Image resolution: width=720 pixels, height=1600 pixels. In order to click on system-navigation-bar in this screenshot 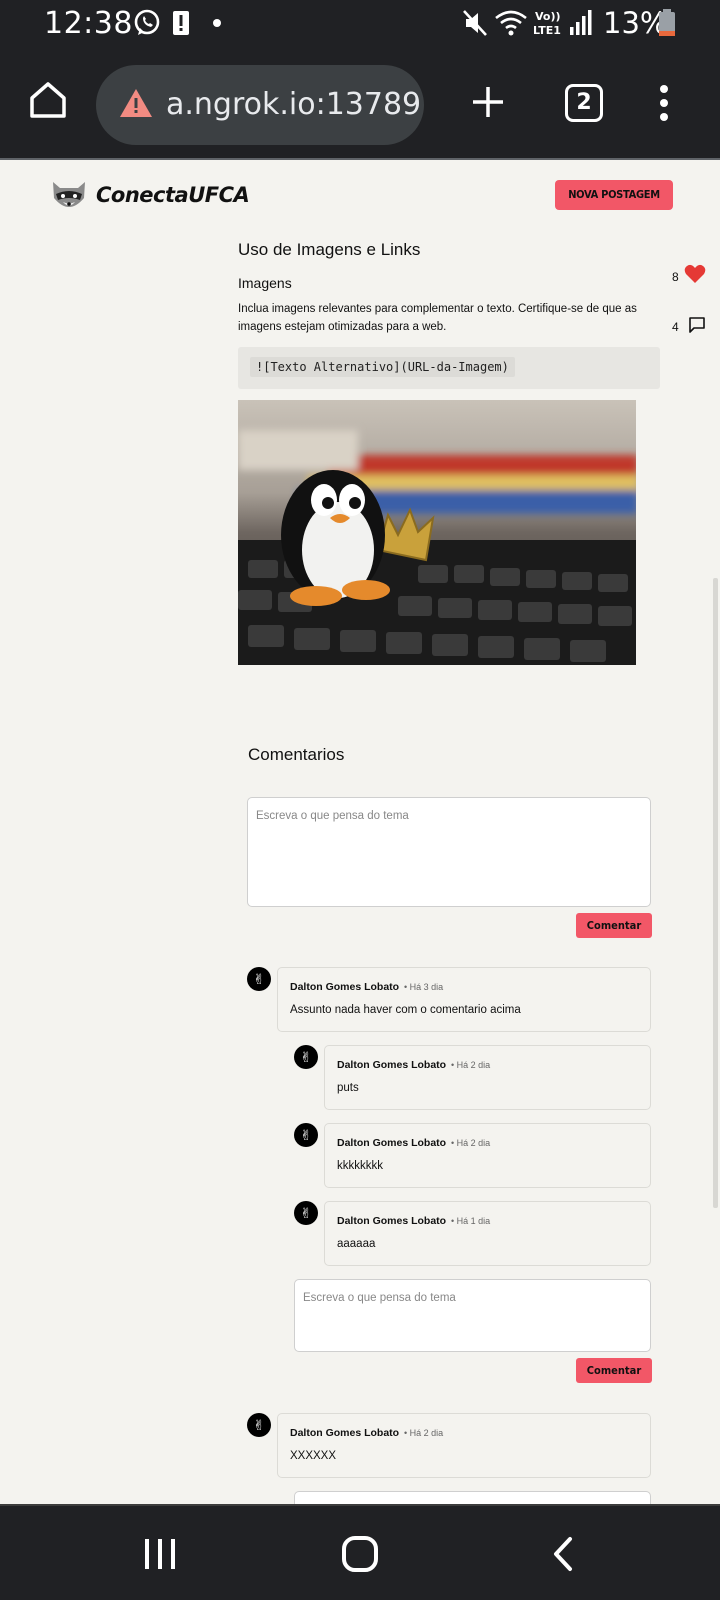, I will do `click(360, 1552)`.